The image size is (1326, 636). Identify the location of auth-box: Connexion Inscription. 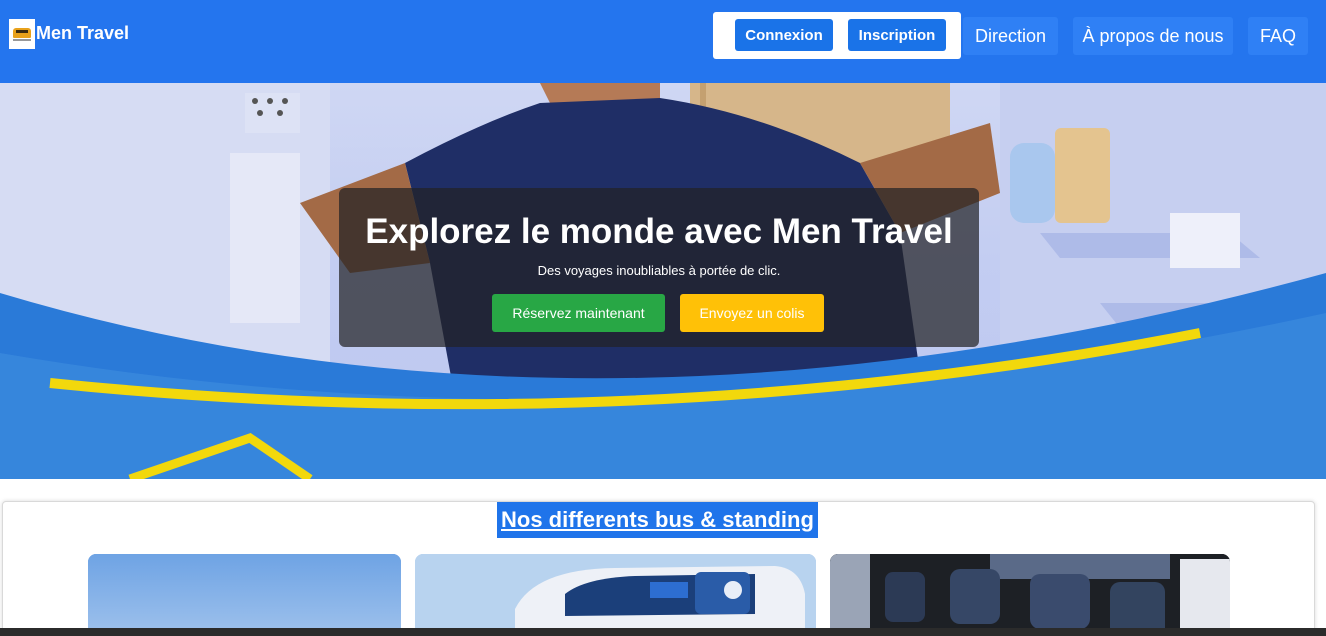
(837, 35).